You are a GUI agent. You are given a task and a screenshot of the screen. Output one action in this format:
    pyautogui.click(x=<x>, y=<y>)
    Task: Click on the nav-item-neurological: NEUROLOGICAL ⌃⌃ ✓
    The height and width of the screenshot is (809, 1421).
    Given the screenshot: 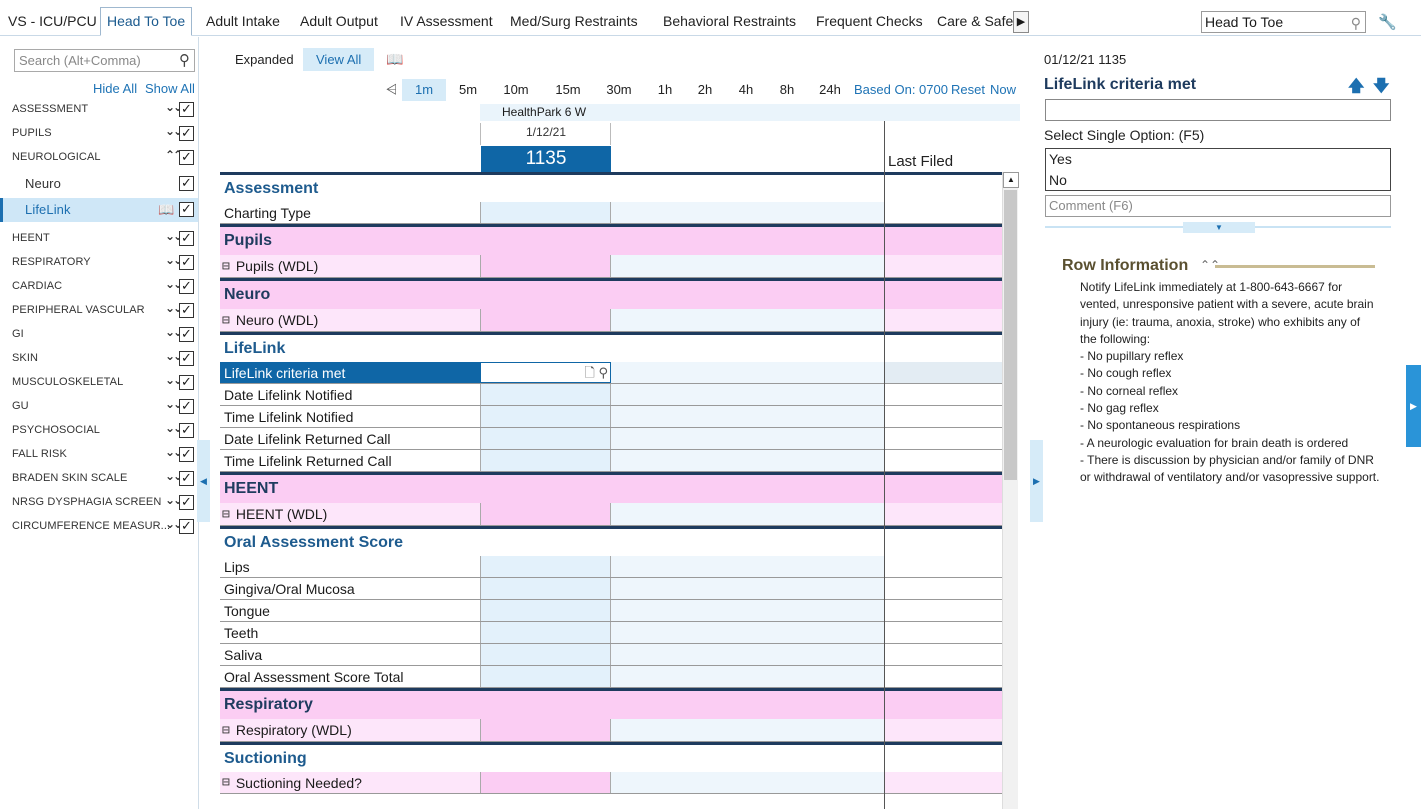 What is the action you would take?
    pyautogui.click(x=99, y=158)
    